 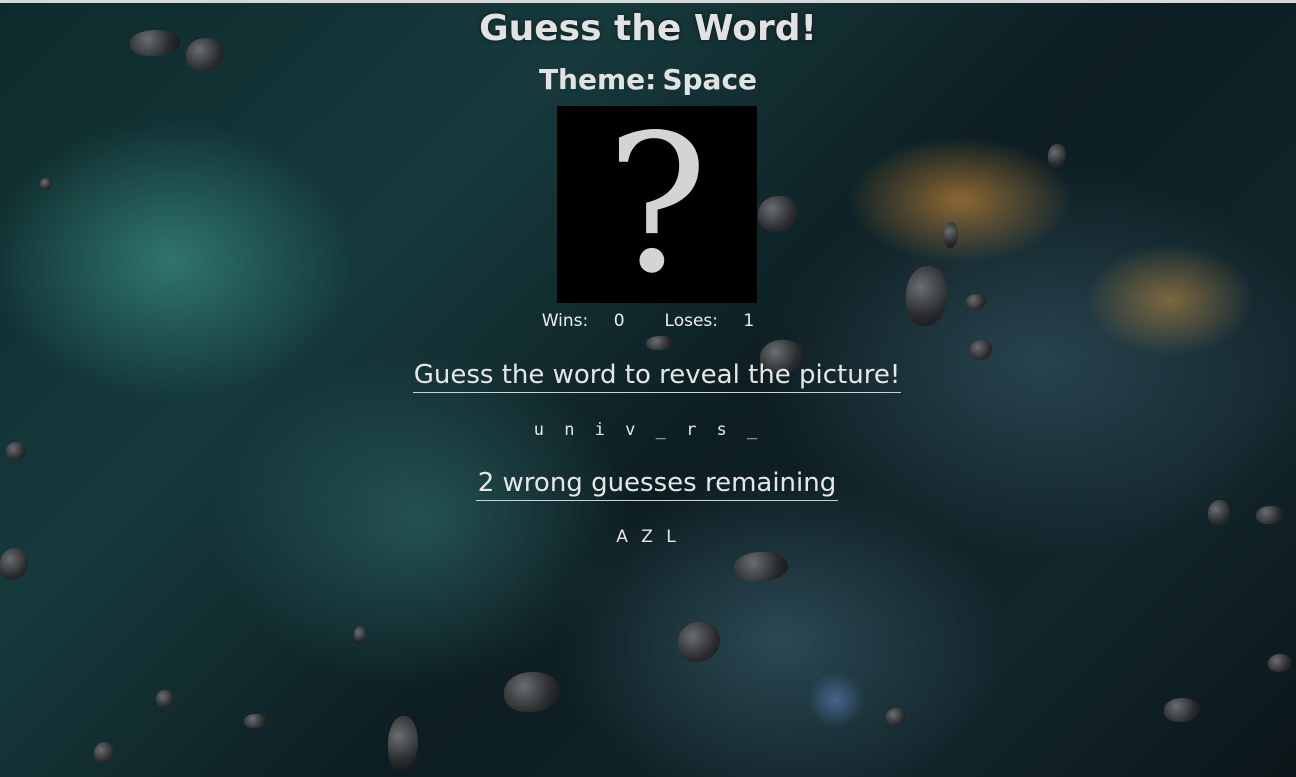 What do you see at coordinates (648, 537) in the screenshot?
I see `wrong-letters: A Z L` at bounding box center [648, 537].